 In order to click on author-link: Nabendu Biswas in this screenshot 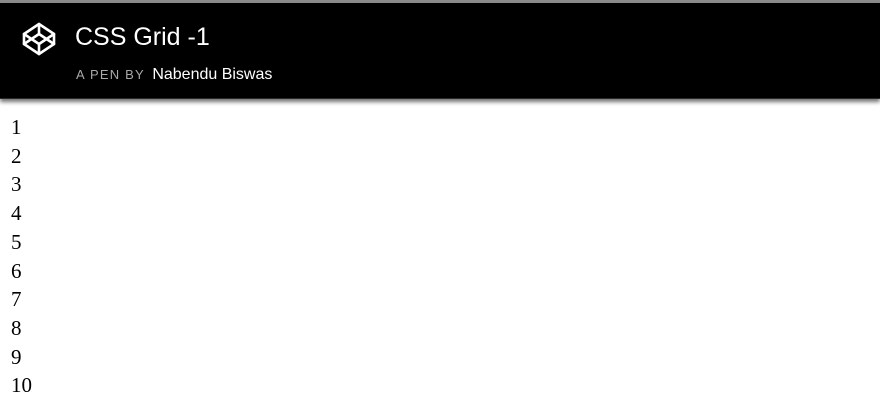, I will do `click(212, 74)`.